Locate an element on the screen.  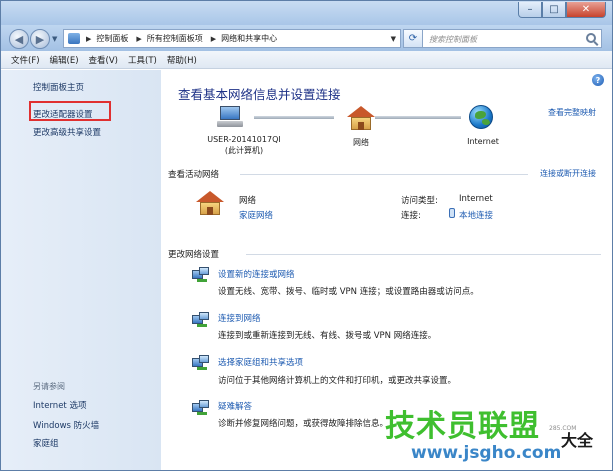
recent-pages-dropdown: ▼ is located at coordinates (54, 39).